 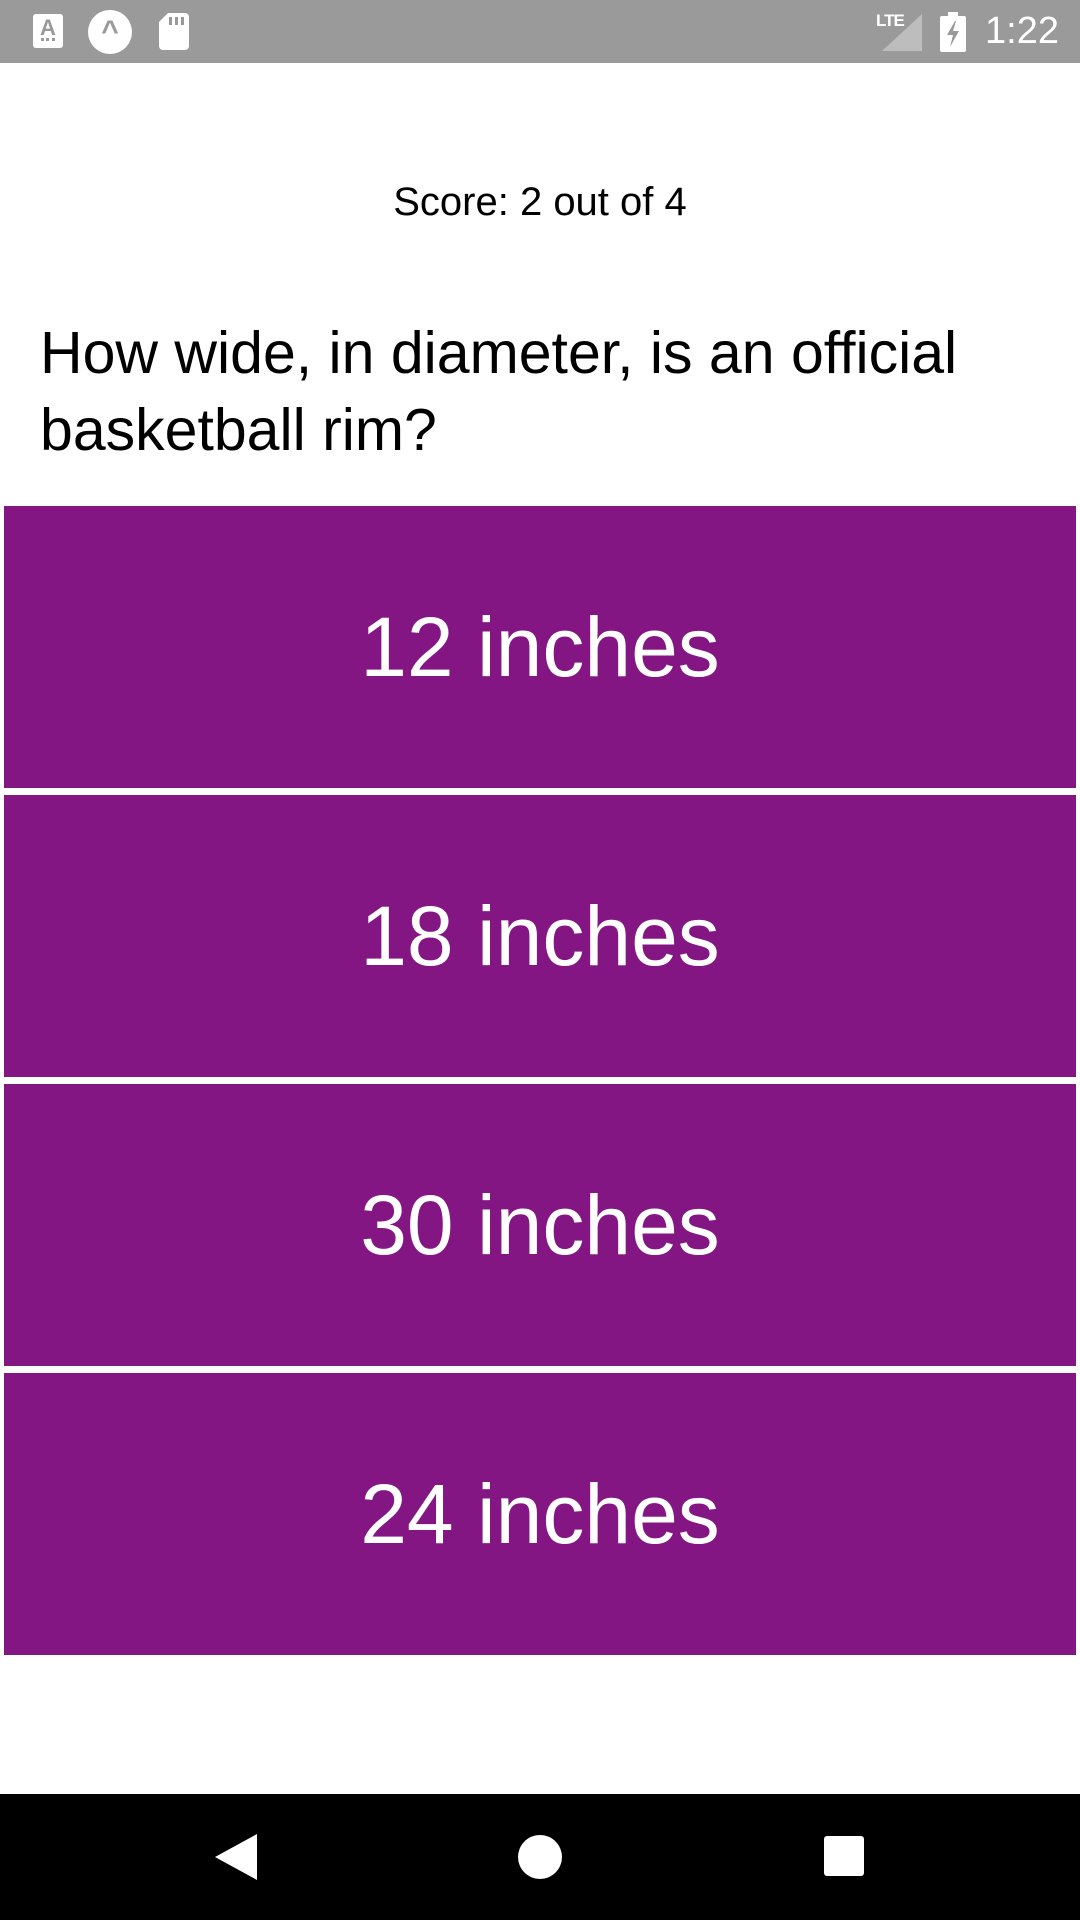 What do you see at coordinates (110, 32) in the screenshot?
I see `arch-app-icon: ^` at bounding box center [110, 32].